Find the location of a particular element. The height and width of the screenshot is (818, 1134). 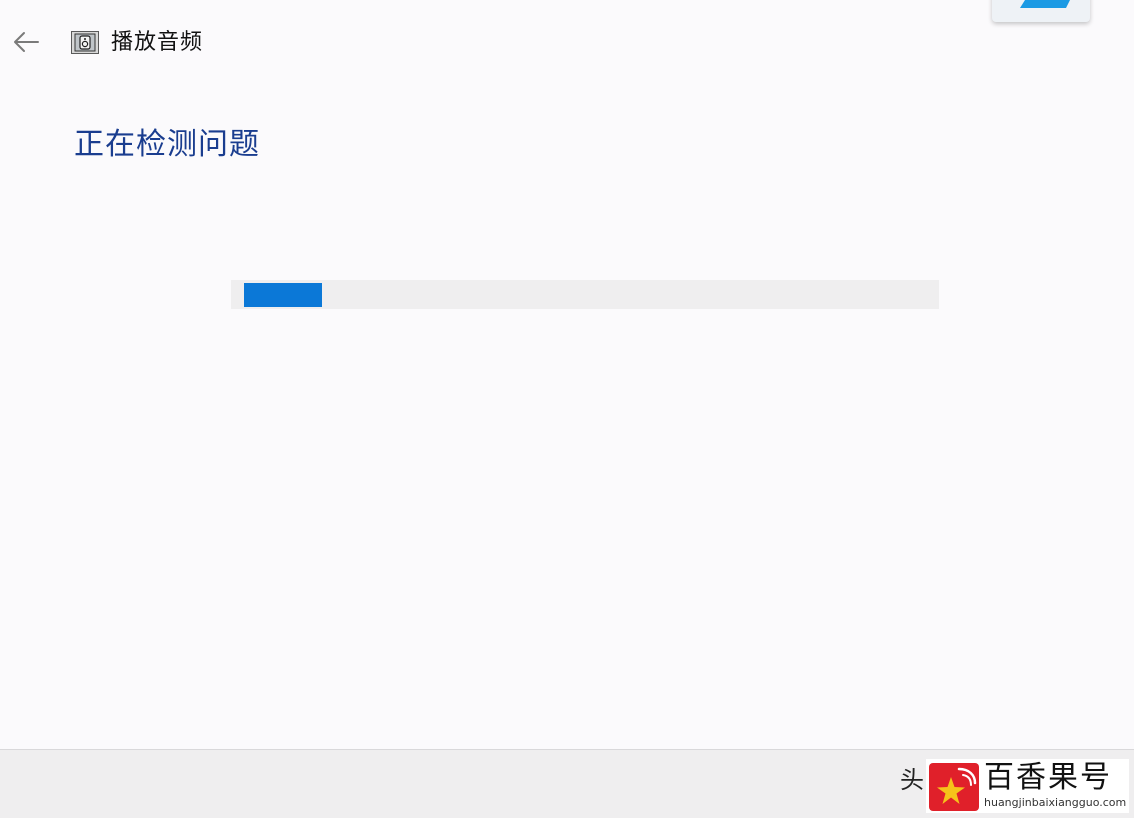

corner-button is located at coordinates (1041, 11).